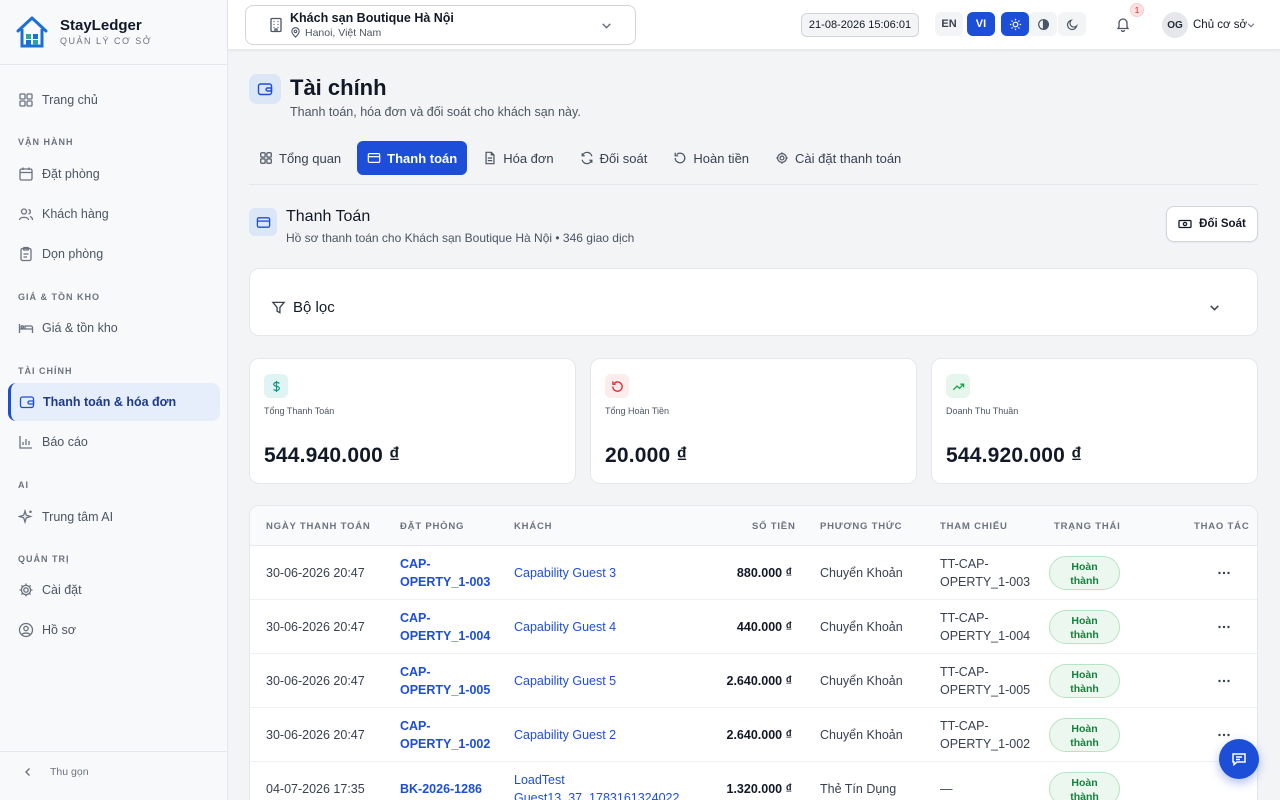  I want to click on reference-line: OPERTY_1-003, so click(985, 582).